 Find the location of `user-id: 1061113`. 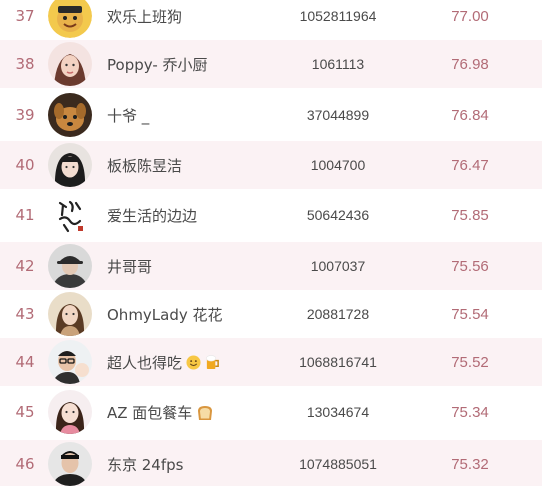

user-id: 1061113 is located at coordinates (338, 64).